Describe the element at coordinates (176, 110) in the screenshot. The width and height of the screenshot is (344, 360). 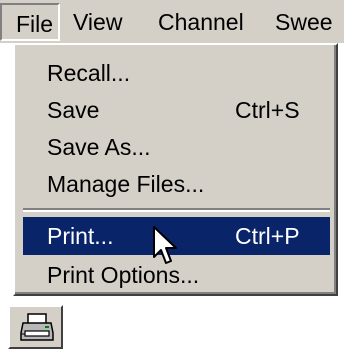
I see `menu-item-save: Save Ctrl+S` at that location.